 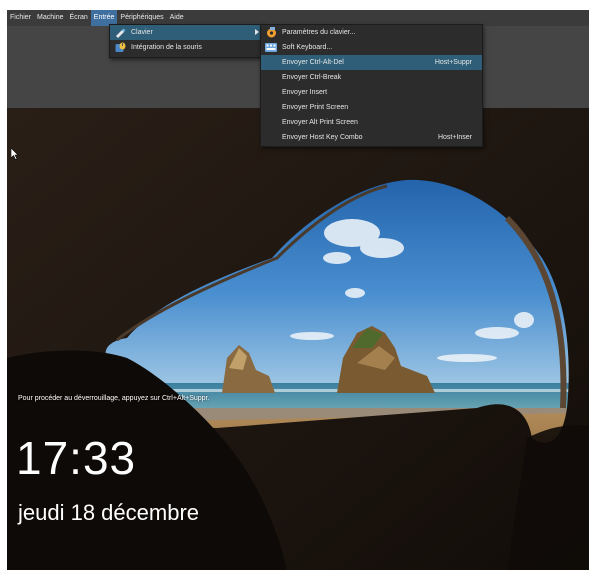 What do you see at coordinates (313, 62) in the screenshot?
I see `menu-item-label: Envoyer Ctrl-Alt-Del` at bounding box center [313, 62].